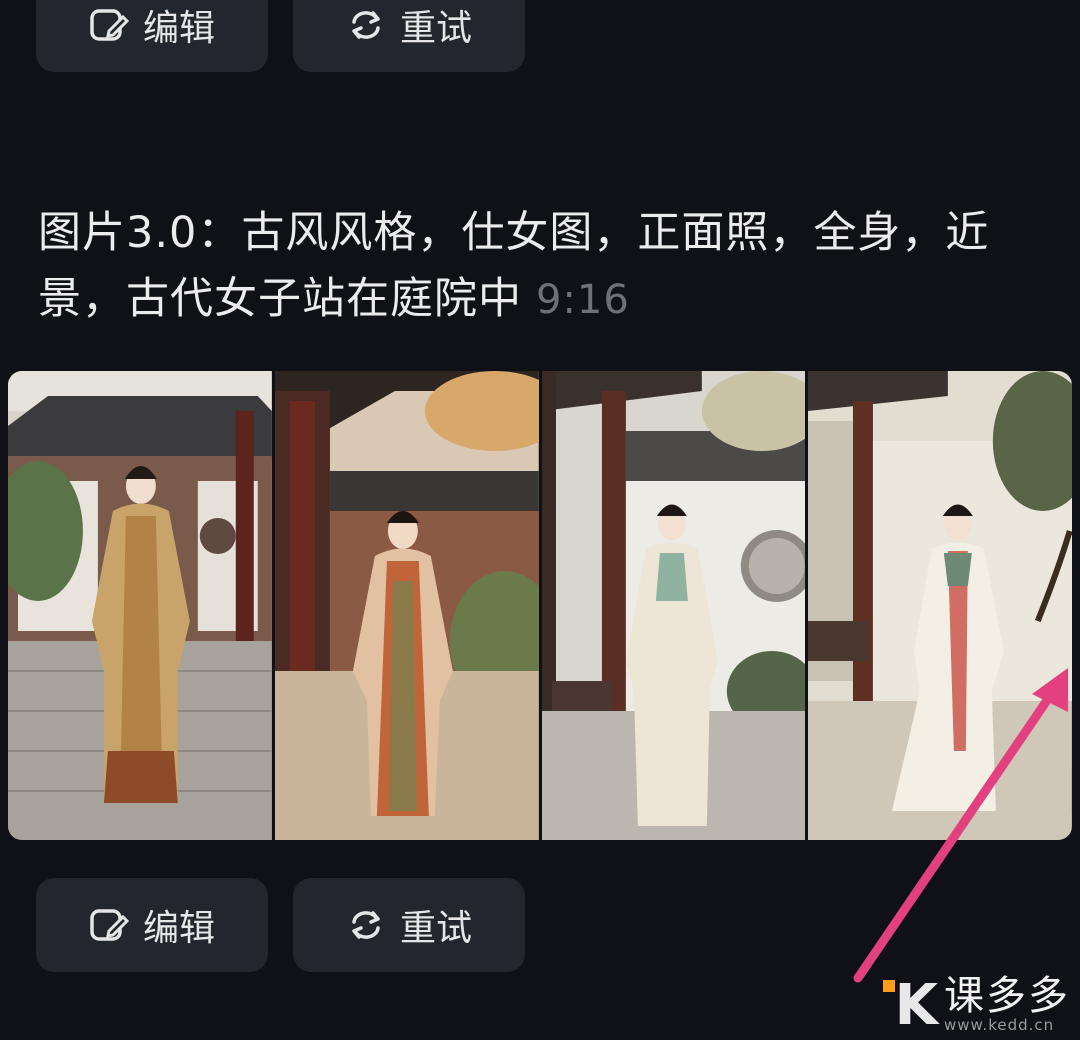 Image resolution: width=1080 pixels, height=1040 pixels. Describe the element at coordinates (514, 266) in the screenshot. I see `prompt-text: 图片3.0：古风风格，仕女图，正面照，全身，近景，古代女子站在庭院中` at that location.